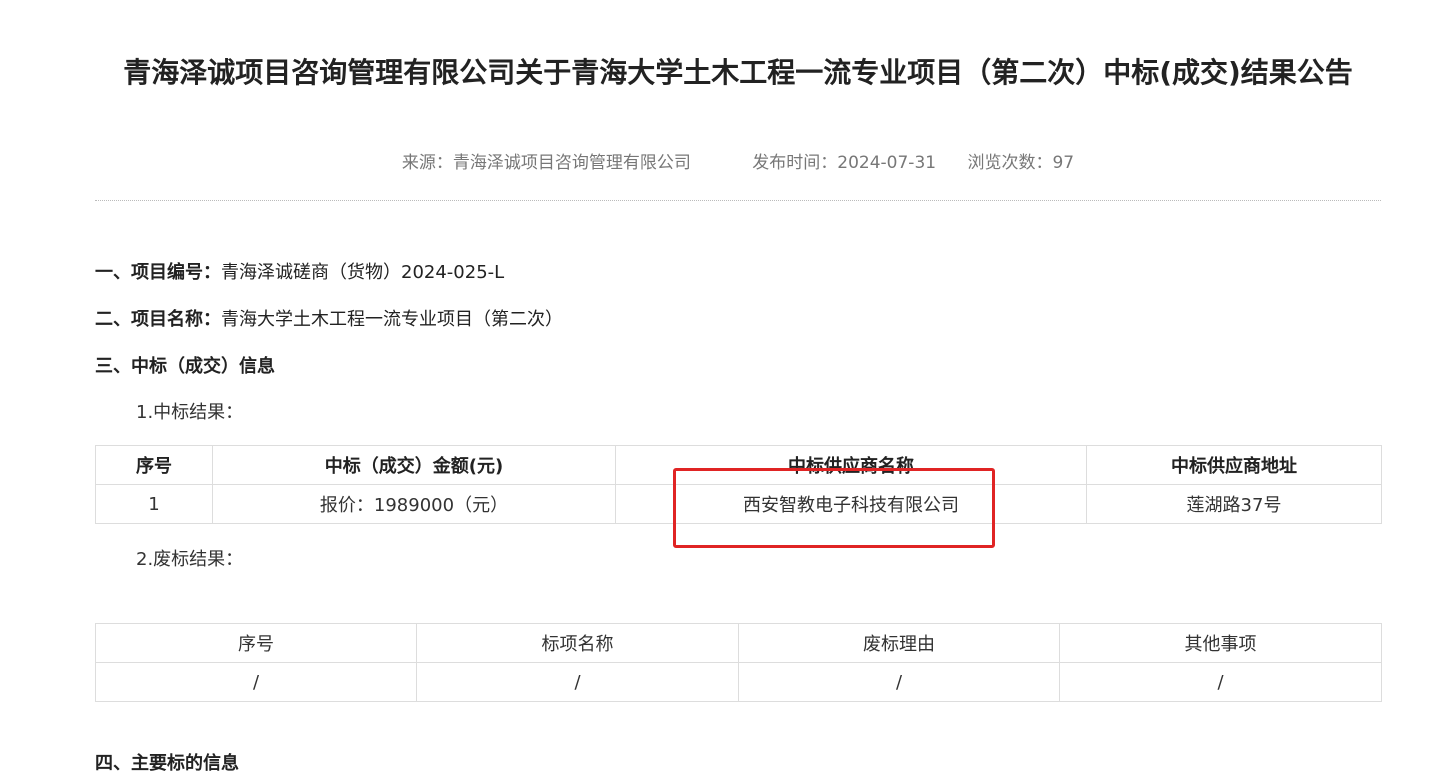 This screenshot has width=1434, height=778. I want to click on project-number-value: 青海泽诚磋商（货物）2024-025-L, so click(363, 272).